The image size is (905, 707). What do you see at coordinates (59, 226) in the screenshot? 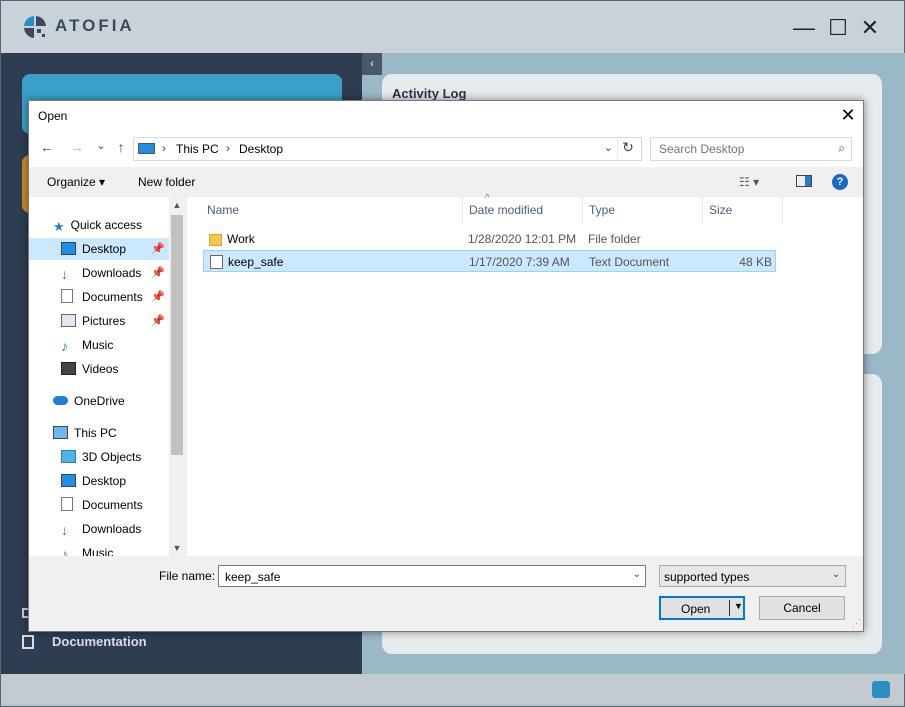
I see `star-icon: ★` at bounding box center [59, 226].